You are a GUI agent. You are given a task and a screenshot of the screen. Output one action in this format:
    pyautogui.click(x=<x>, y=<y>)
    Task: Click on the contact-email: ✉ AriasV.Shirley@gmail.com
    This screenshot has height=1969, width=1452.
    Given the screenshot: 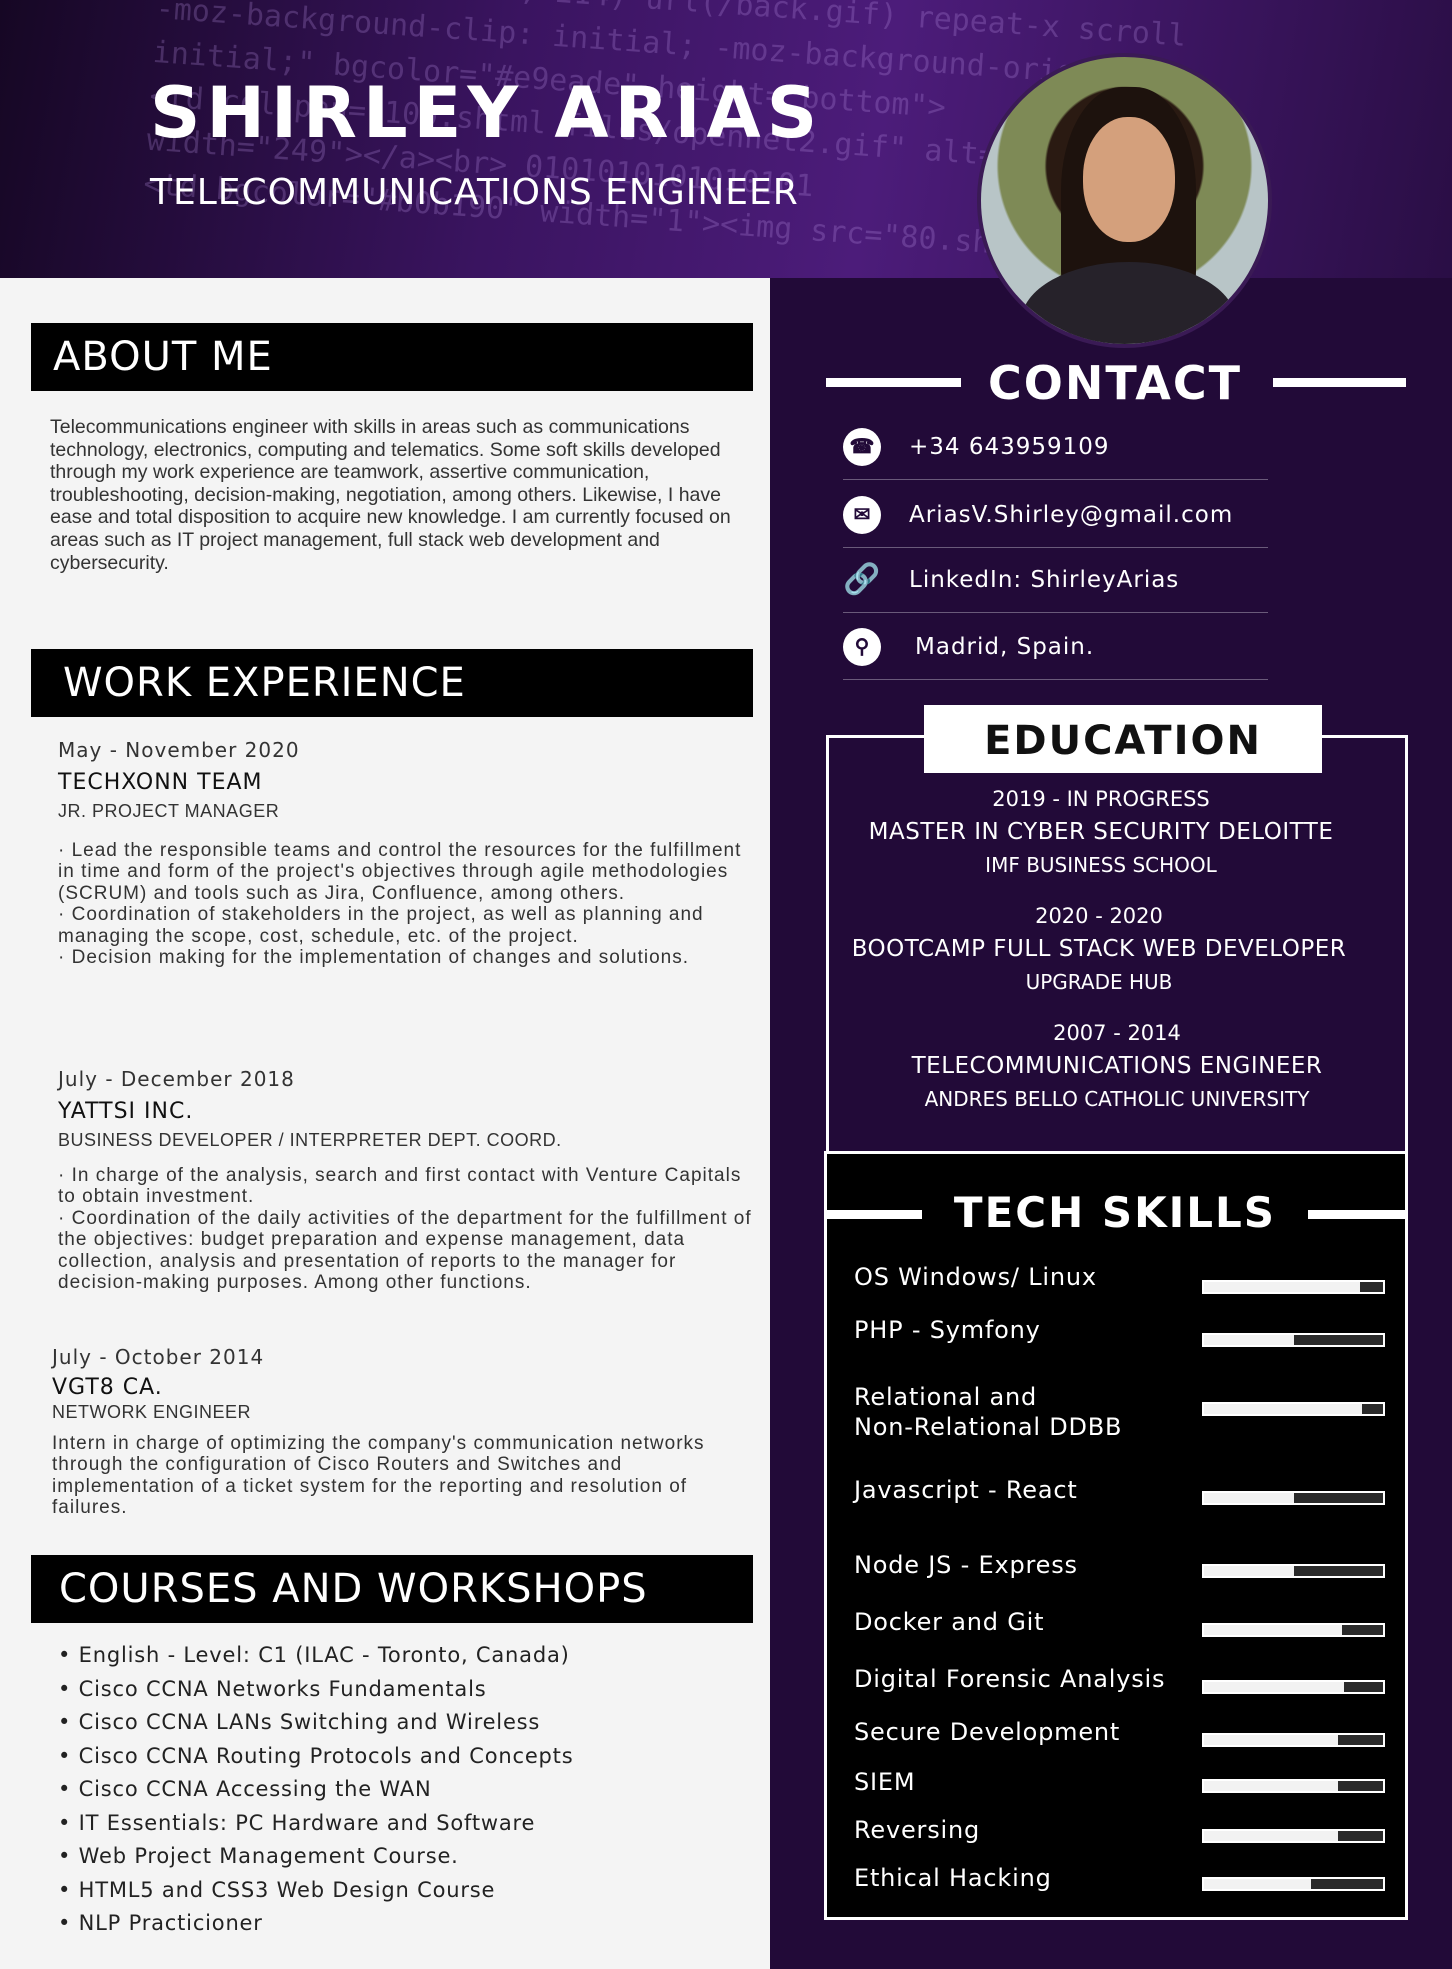 What is the action you would take?
    pyautogui.click(x=1055, y=515)
    